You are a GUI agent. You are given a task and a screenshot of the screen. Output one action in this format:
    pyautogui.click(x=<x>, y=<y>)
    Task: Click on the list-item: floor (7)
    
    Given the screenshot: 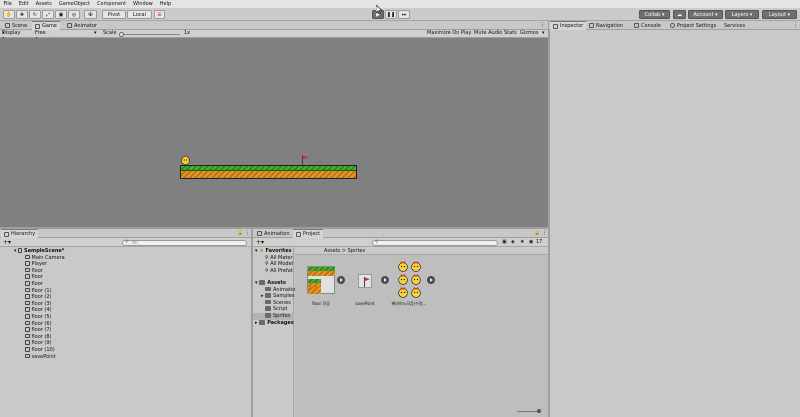 What is the action you would take?
    pyautogui.click(x=38, y=330)
    